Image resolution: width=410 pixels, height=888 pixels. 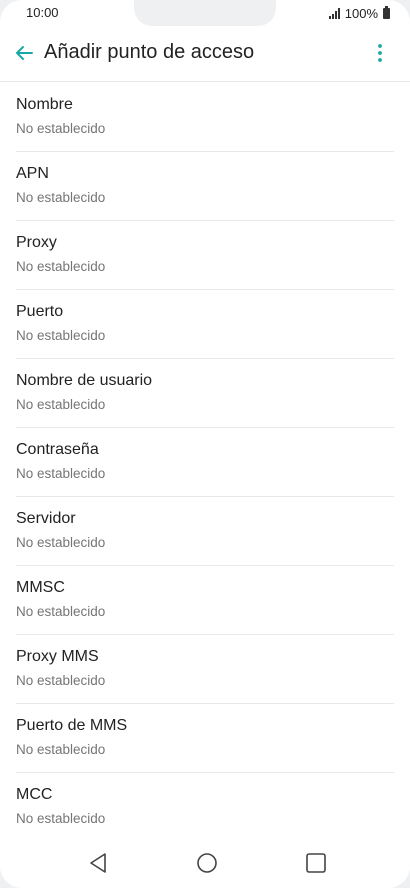 What do you see at coordinates (205, 669) in the screenshot?
I see `setting-proxy-mms: Proxy MMS No establecido` at bounding box center [205, 669].